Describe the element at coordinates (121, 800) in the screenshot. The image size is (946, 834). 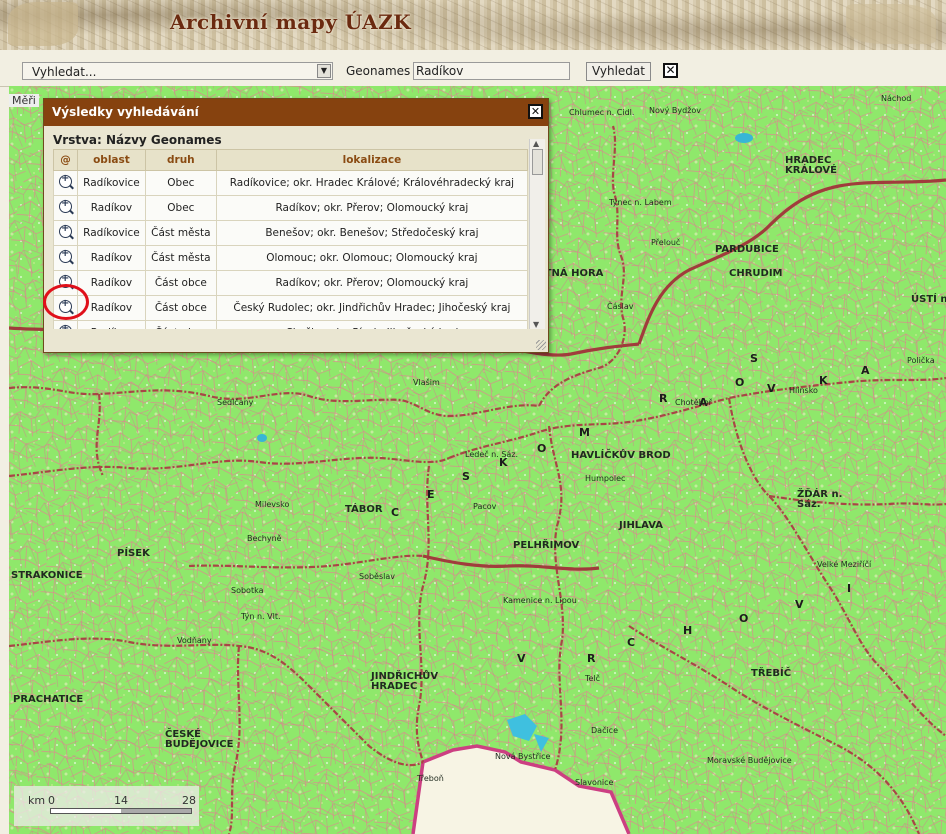
I see `scale-tick: 14` at that location.